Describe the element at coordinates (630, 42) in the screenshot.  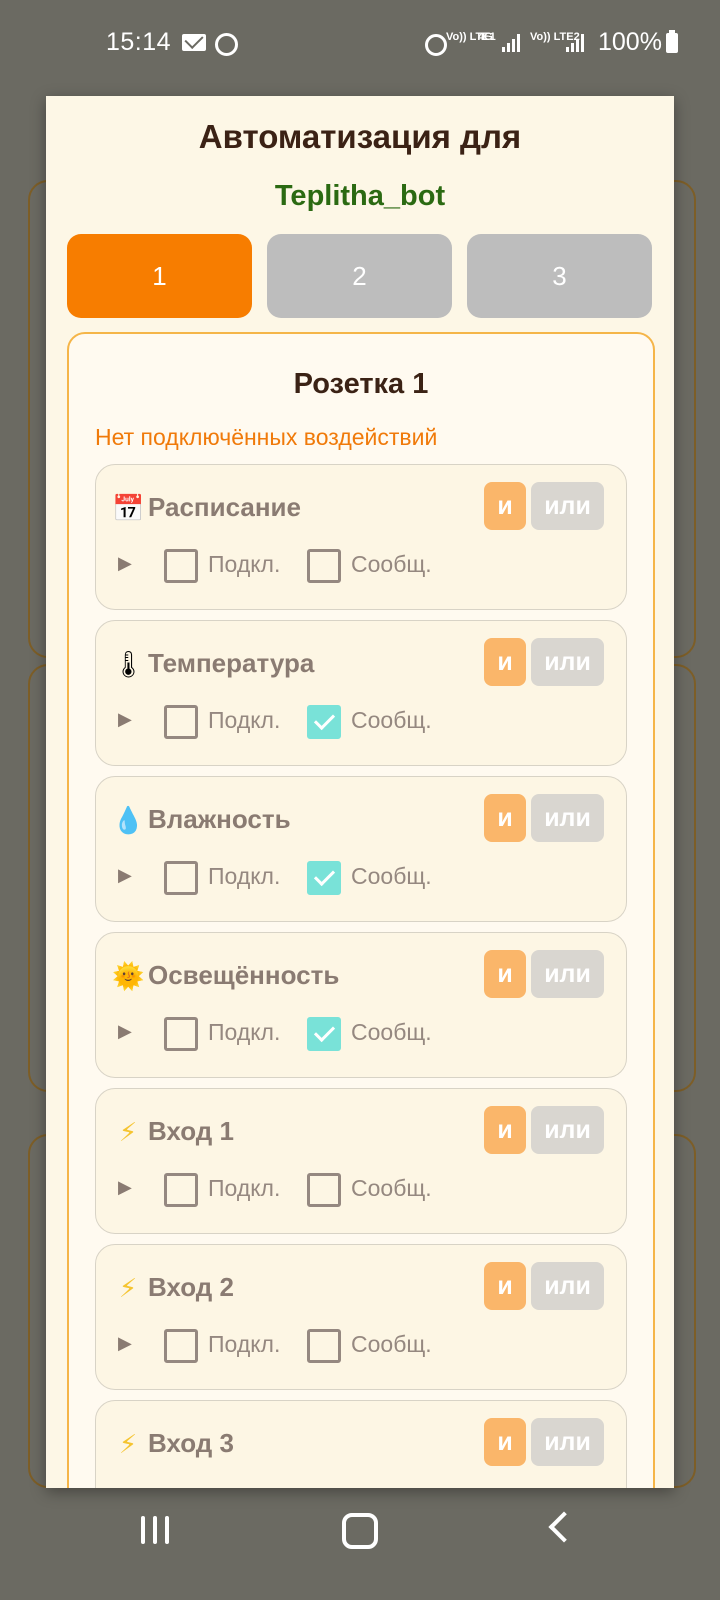
I see `battery-percent: 100%` at that location.